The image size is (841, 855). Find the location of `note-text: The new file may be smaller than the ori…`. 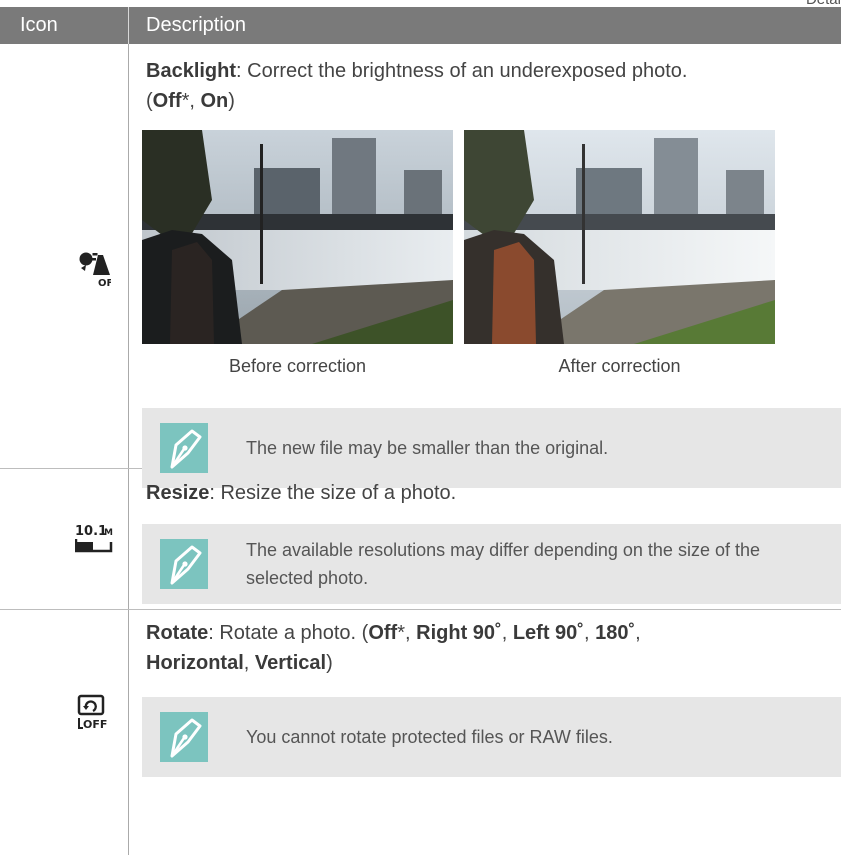

note-text: The new file may be smaller than the ori… is located at coordinates (427, 448).